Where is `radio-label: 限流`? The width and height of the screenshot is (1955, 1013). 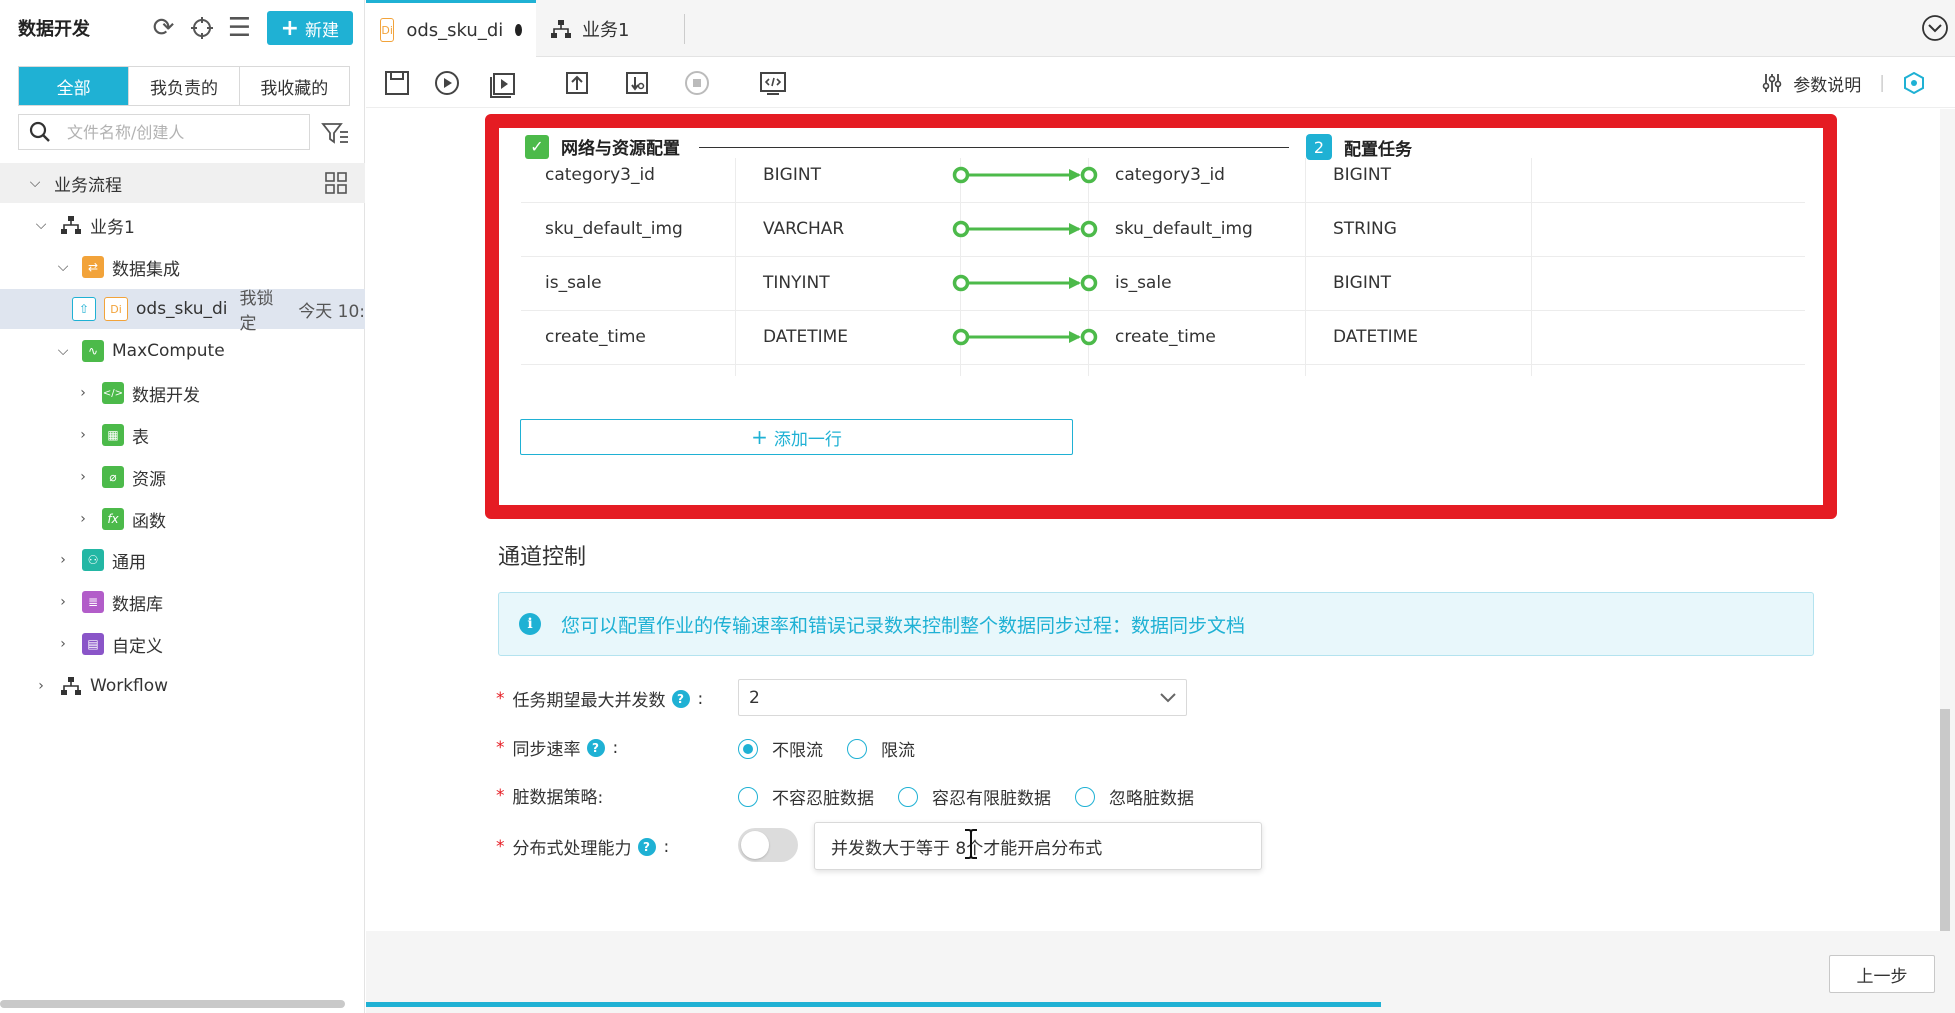 radio-label: 限流 is located at coordinates (898, 751).